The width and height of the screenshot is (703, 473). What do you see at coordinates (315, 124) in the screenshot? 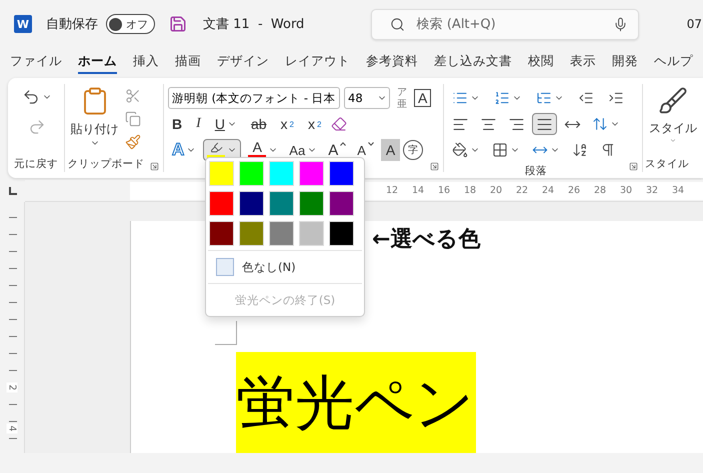
I see `format-button: x$^{2}$` at bounding box center [315, 124].